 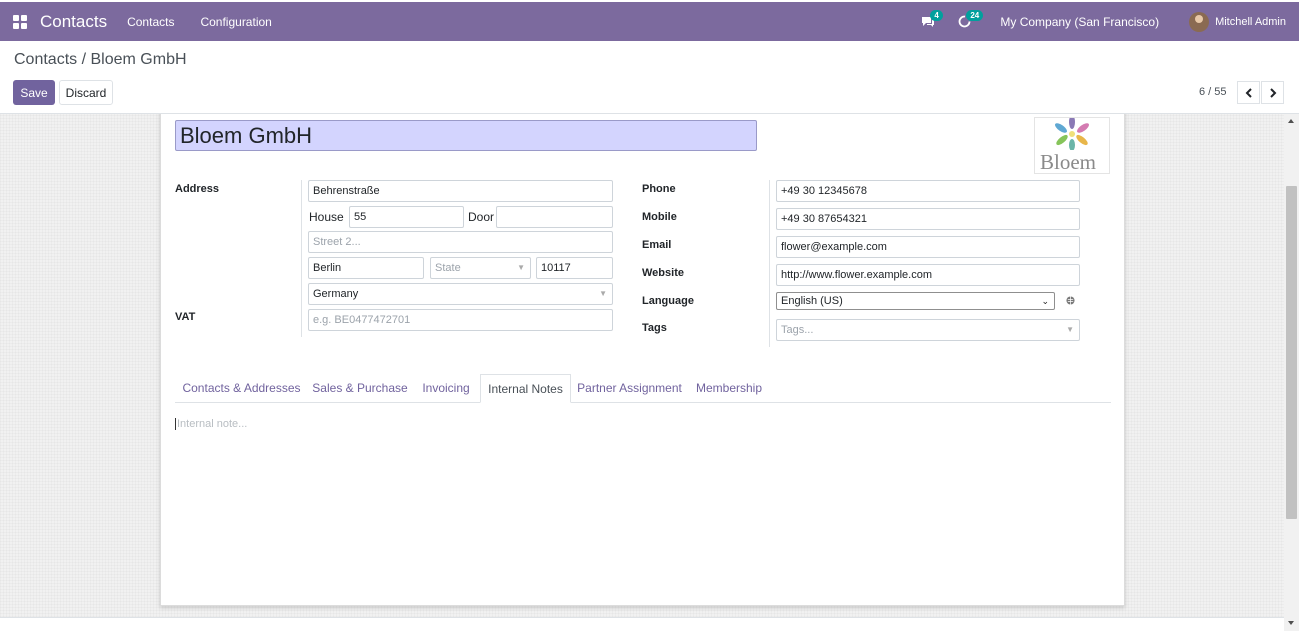 I want to click on state-select: State ▼, so click(x=480, y=268).